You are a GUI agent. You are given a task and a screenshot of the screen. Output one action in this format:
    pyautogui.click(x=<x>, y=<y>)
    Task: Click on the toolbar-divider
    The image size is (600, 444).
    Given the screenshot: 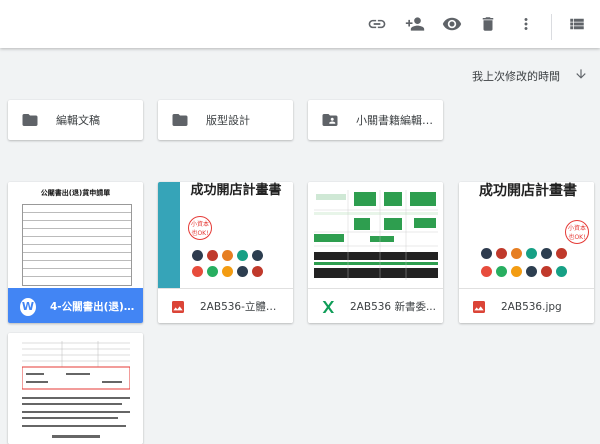 What is the action you would take?
    pyautogui.click(x=551, y=27)
    